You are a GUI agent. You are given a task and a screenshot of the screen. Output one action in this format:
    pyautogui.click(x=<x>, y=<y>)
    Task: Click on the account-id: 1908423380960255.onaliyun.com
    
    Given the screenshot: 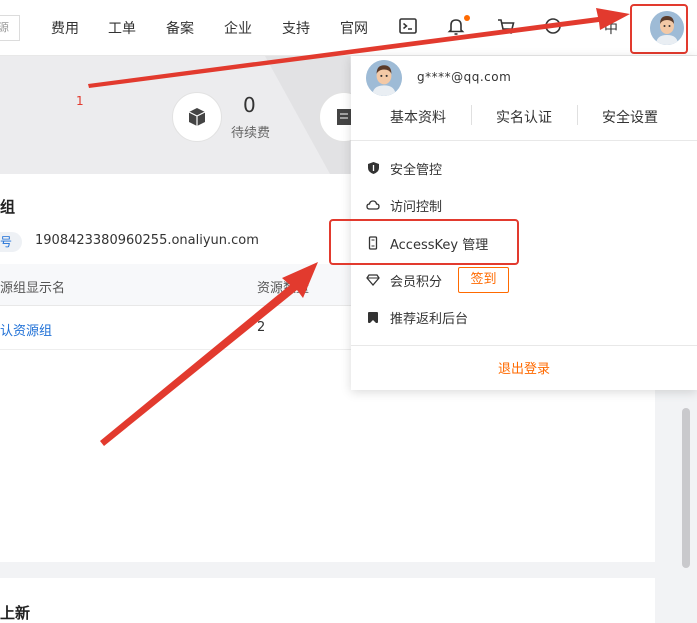 What is the action you would take?
    pyautogui.click(x=147, y=240)
    